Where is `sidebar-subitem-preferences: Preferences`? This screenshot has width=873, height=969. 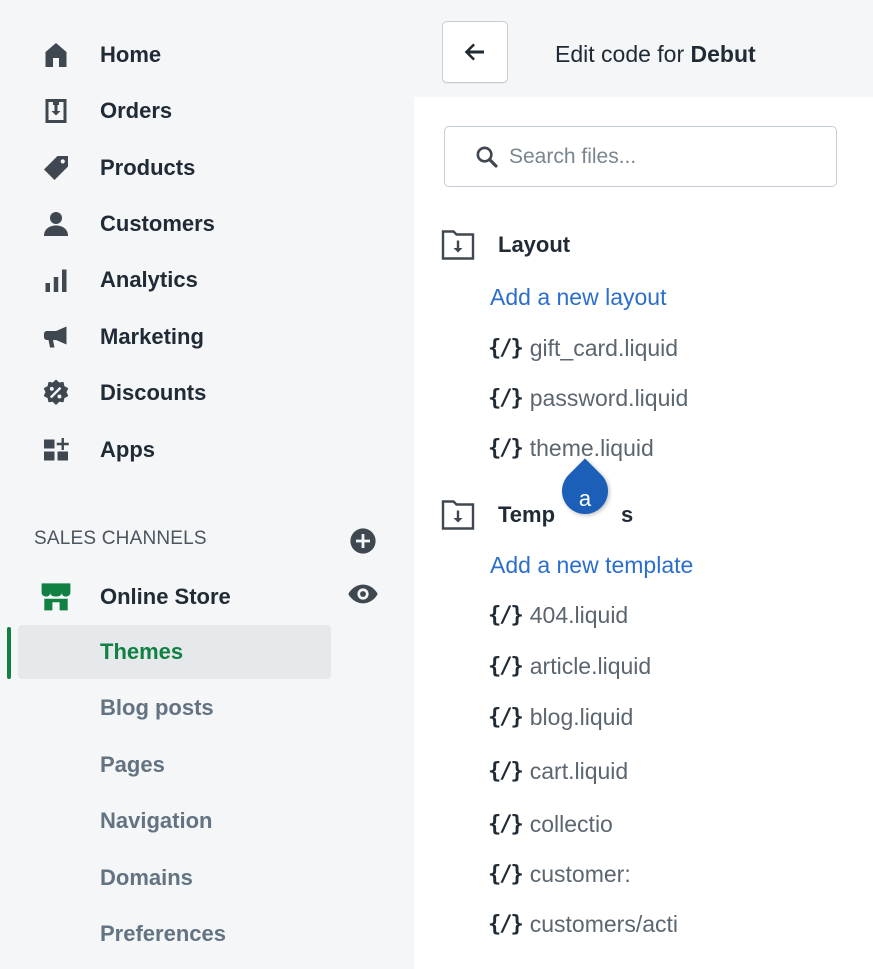 sidebar-subitem-preferences: Preferences is located at coordinates (174, 934).